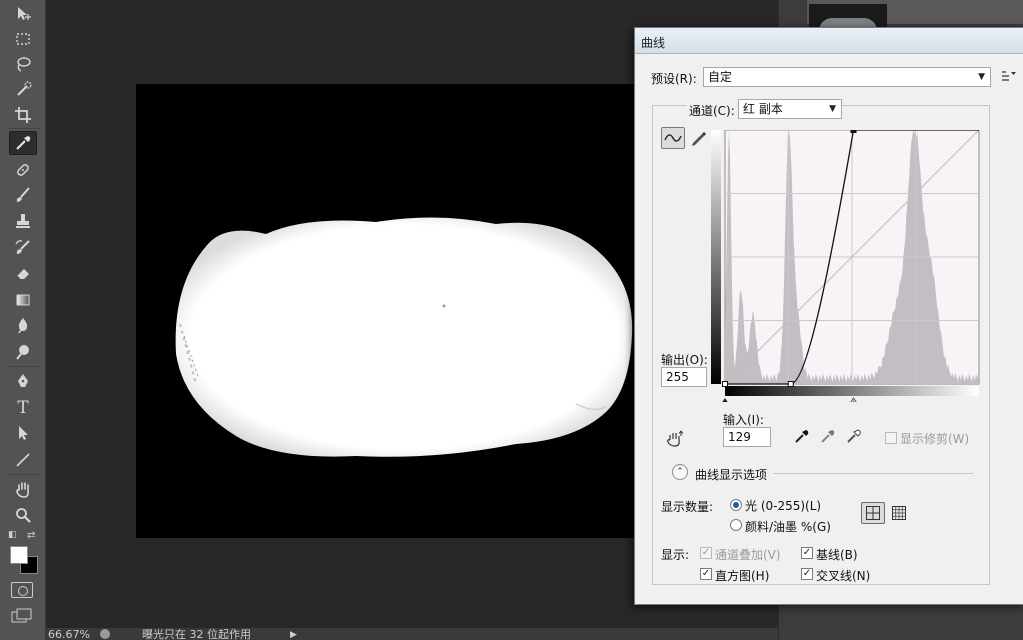 The height and width of the screenshot is (640, 1023). What do you see at coordinates (22, 616) in the screenshot?
I see `screen-mode-icon` at bounding box center [22, 616].